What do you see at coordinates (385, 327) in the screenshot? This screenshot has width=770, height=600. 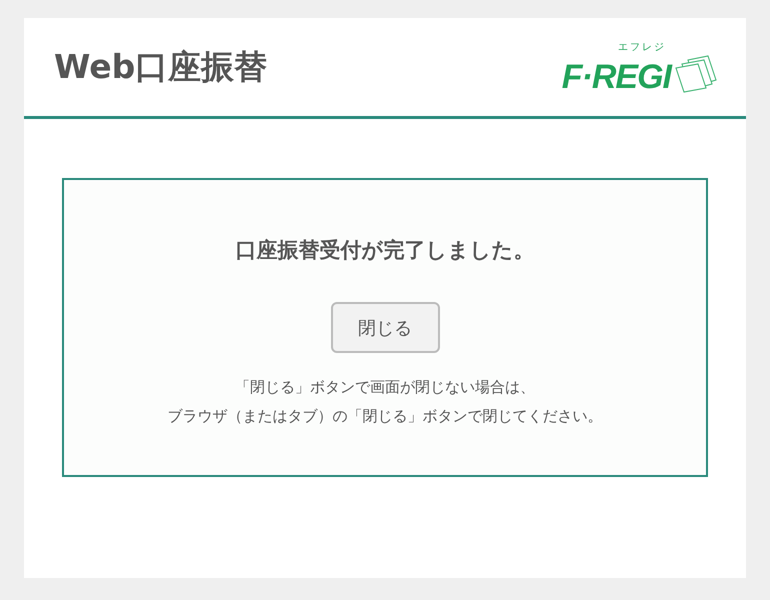 I see `close-button: 閉じる` at bounding box center [385, 327].